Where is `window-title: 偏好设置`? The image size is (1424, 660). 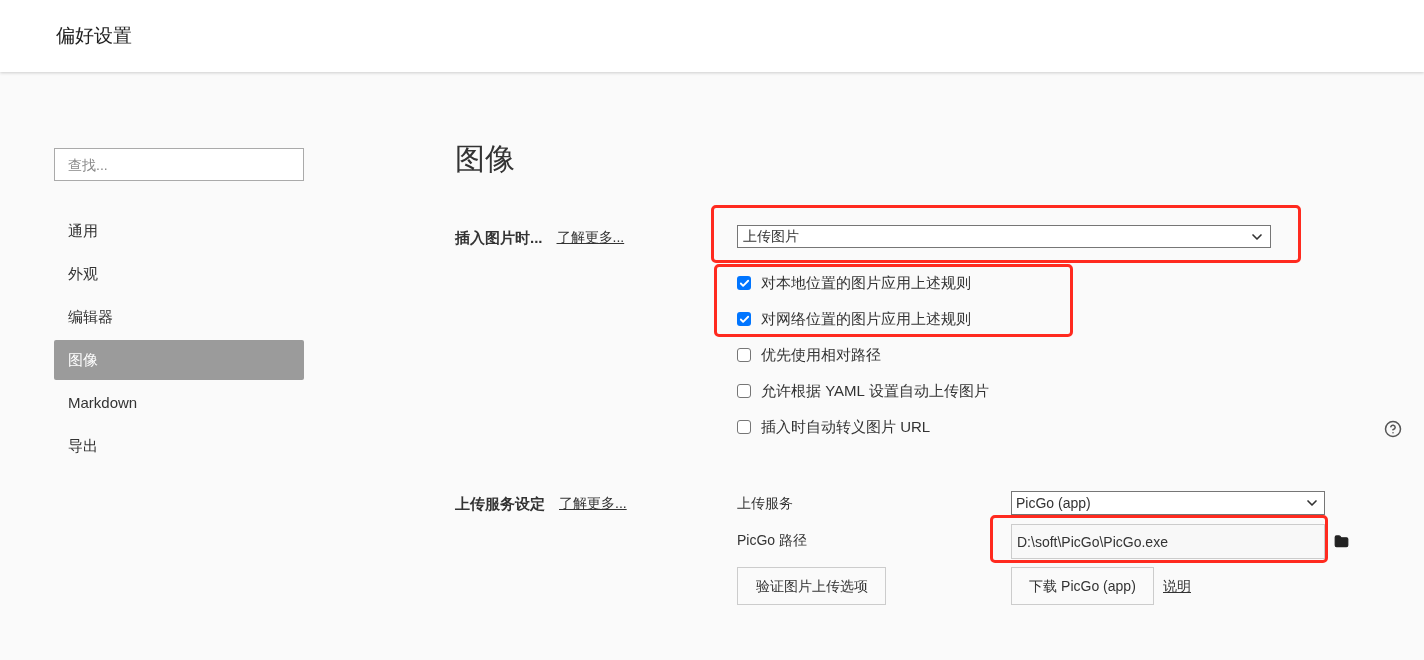 window-title: 偏好设置 is located at coordinates (94, 35).